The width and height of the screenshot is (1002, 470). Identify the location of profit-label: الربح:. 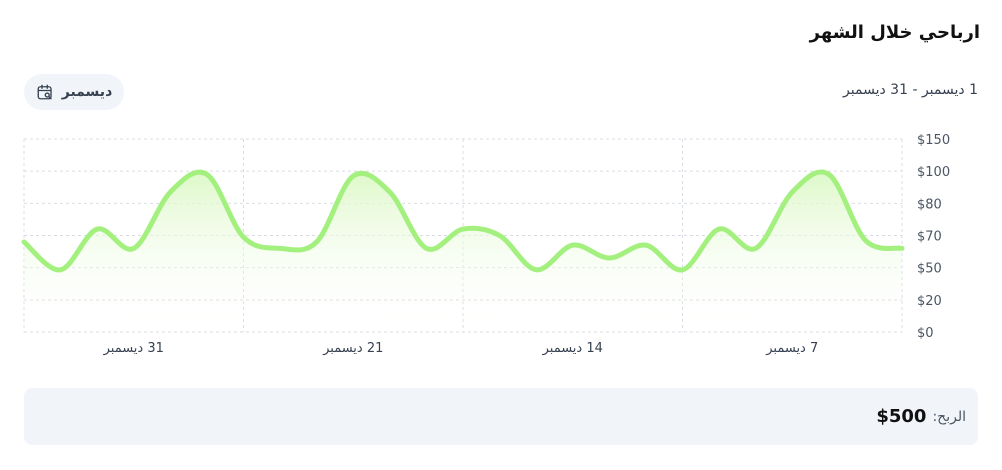
(949, 416).